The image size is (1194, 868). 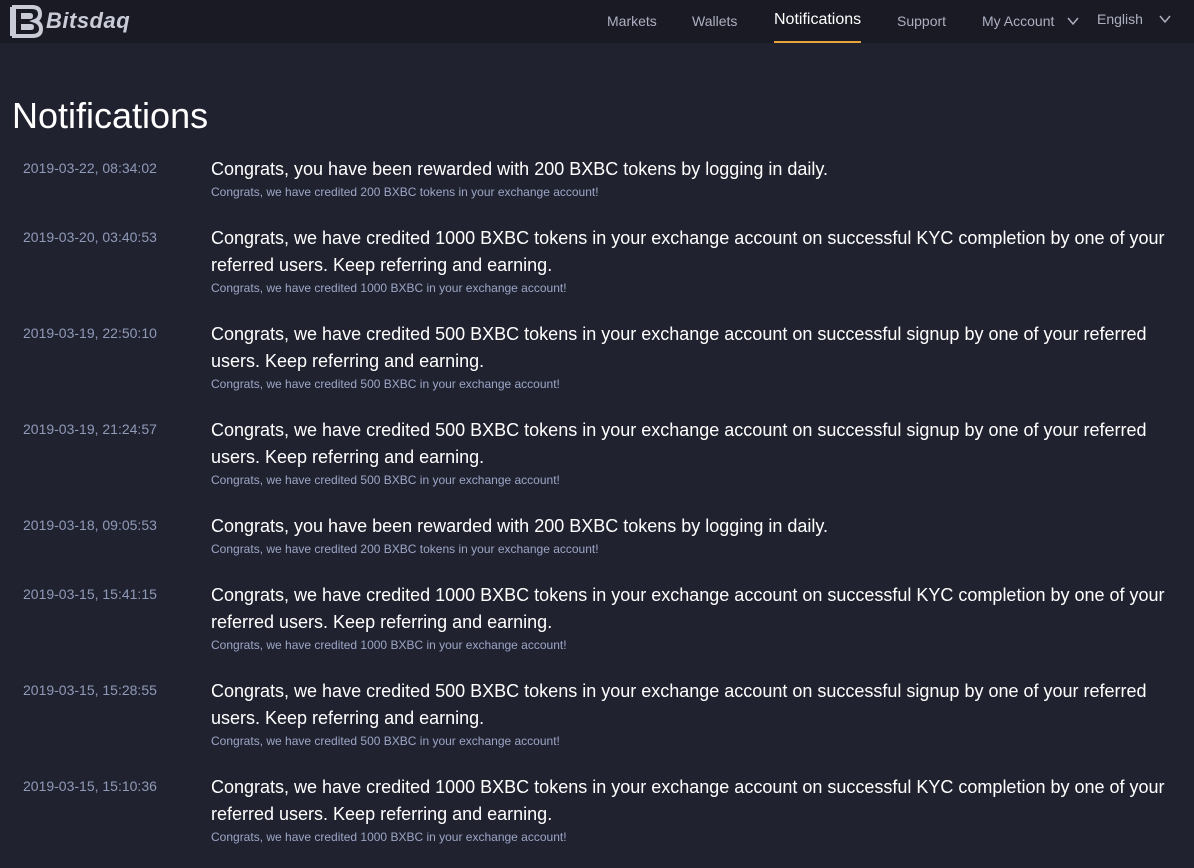 I want to click on notification-timestamp: 2019-03-19, 22:50:10, so click(x=90, y=333).